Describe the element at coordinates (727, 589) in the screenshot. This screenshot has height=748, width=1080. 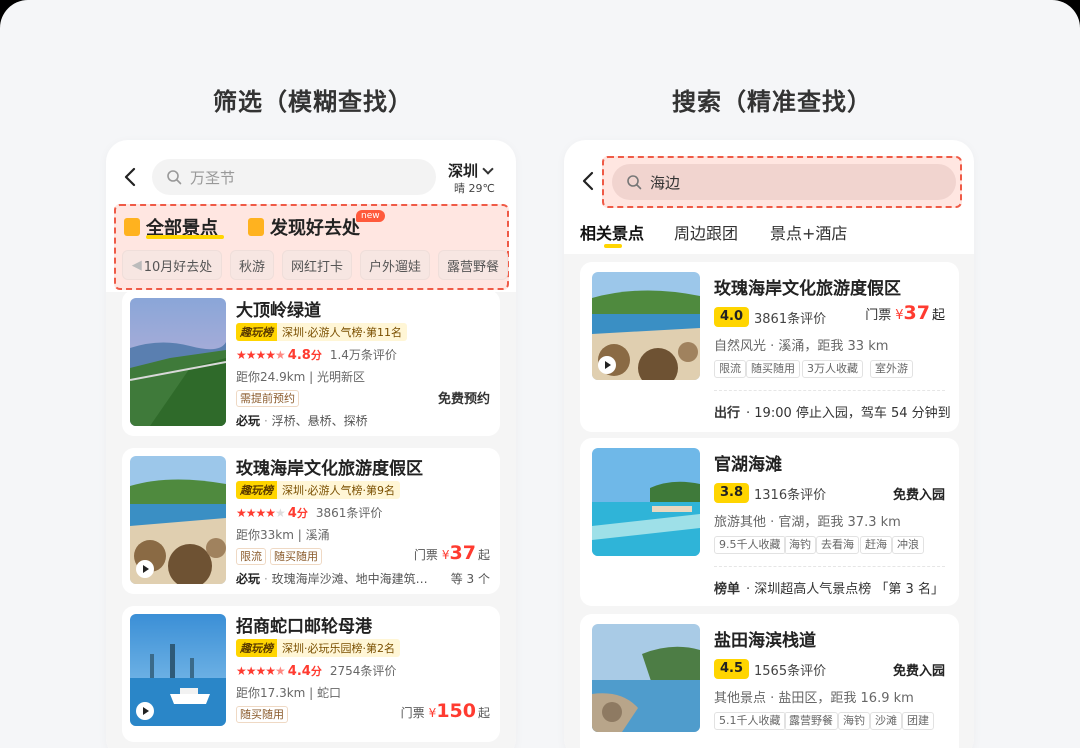
I see `info-label: 榜单` at that location.